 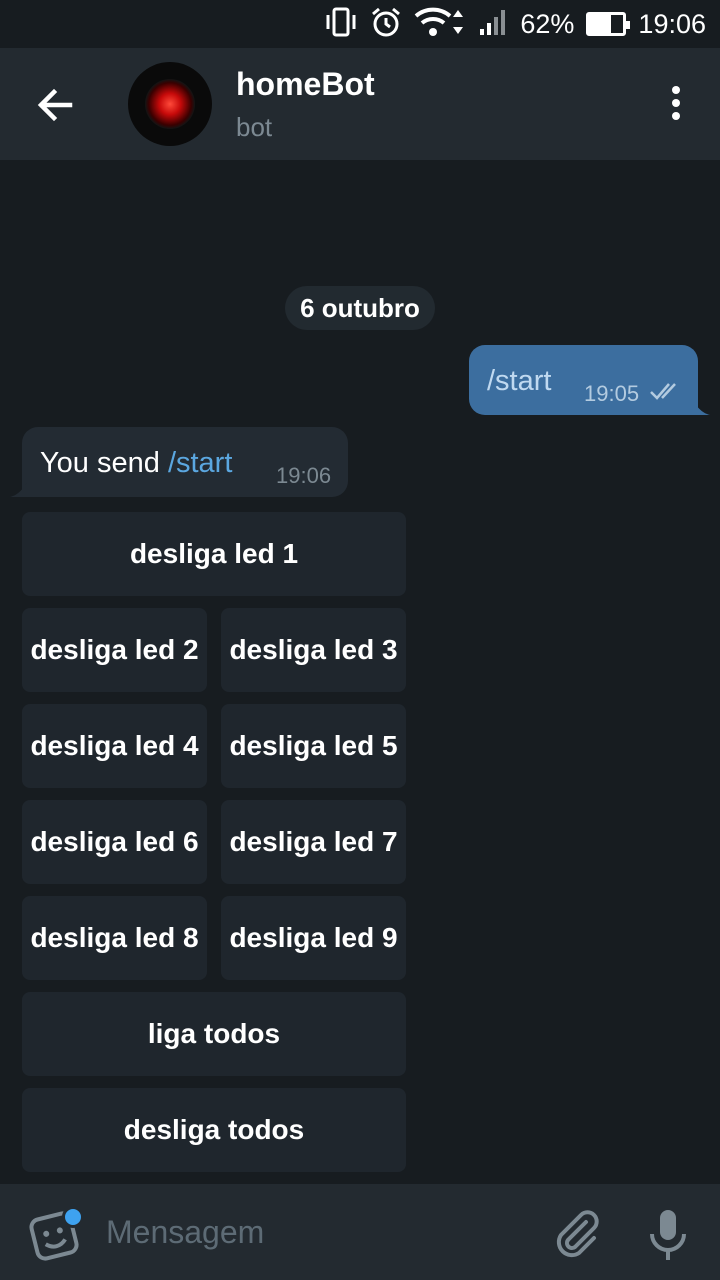 I want to click on keyboard-button-desliga-led-4: desliga led 4, so click(x=114, y=746).